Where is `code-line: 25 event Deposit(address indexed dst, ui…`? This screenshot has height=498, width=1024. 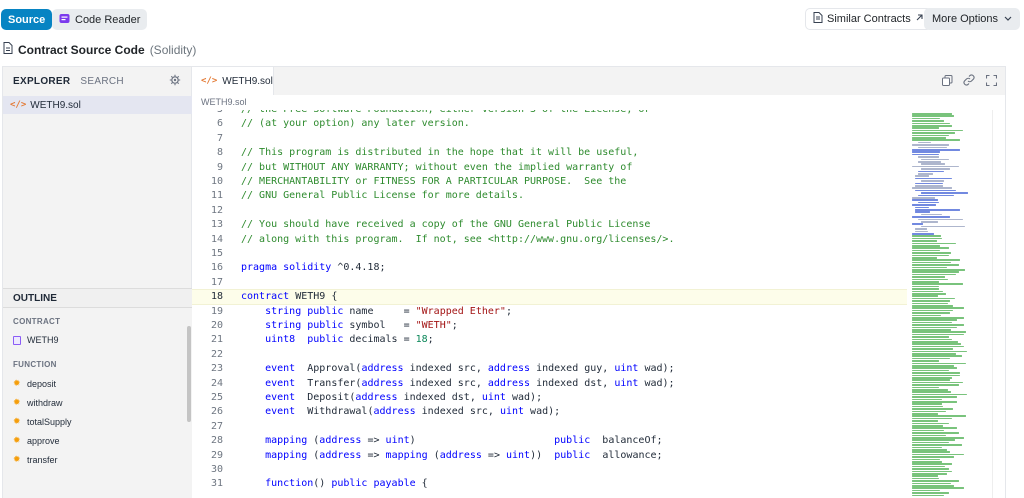 code-line: 25 event Deposit(address indexed dst, ui… is located at coordinates (549, 398).